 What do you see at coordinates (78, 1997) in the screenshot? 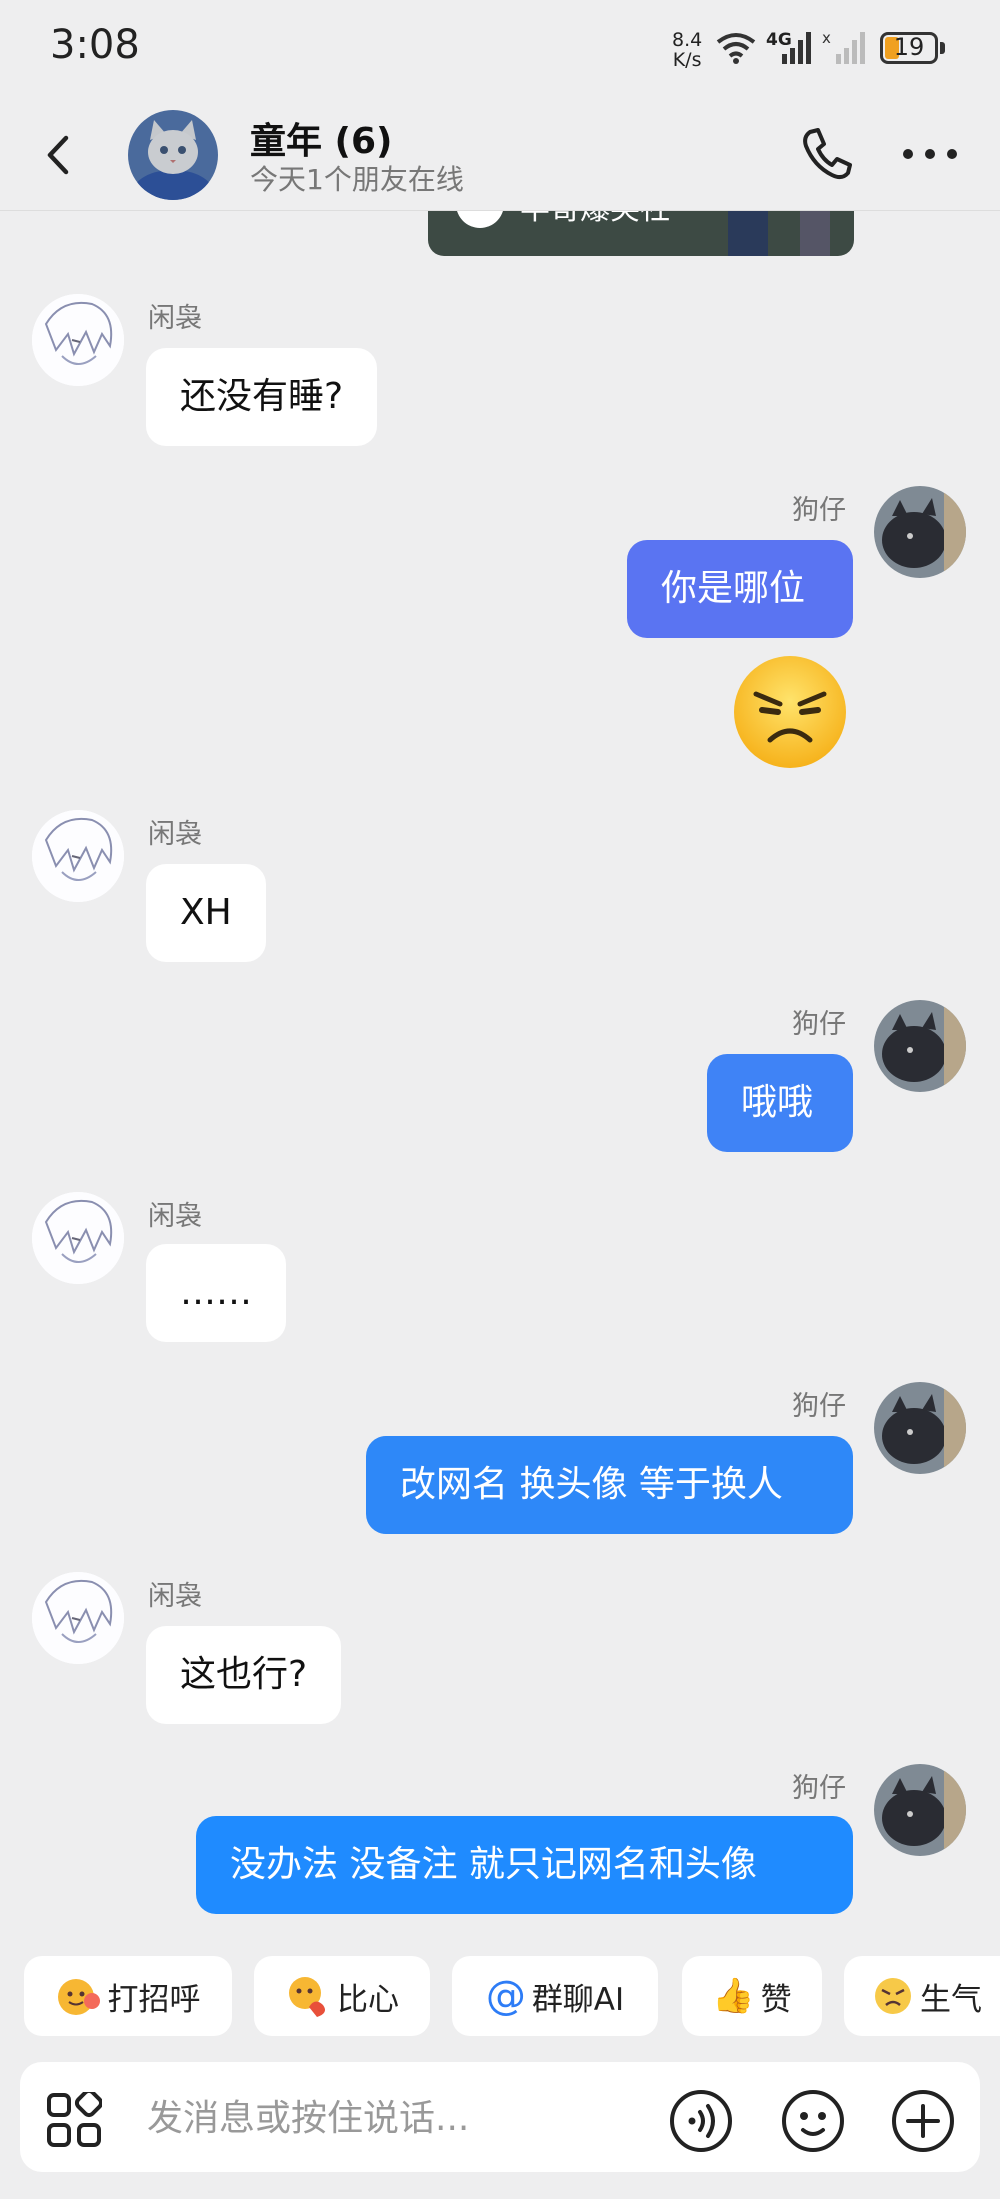
I see `wave-emoji-icon` at bounding box center [78, 1997].